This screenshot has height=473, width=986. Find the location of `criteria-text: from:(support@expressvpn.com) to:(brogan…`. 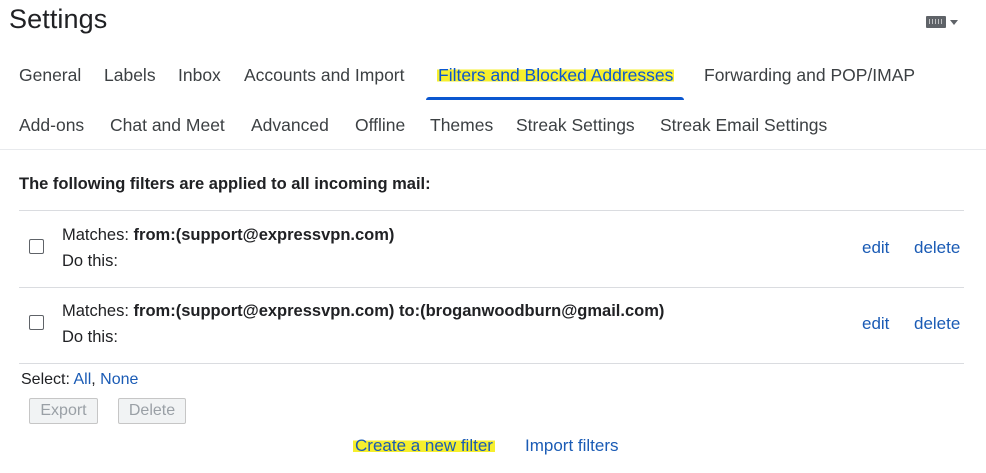

criteria-text: from:(support@expressvpn.com) to:(brogan… is located at coordinates (399, 311).